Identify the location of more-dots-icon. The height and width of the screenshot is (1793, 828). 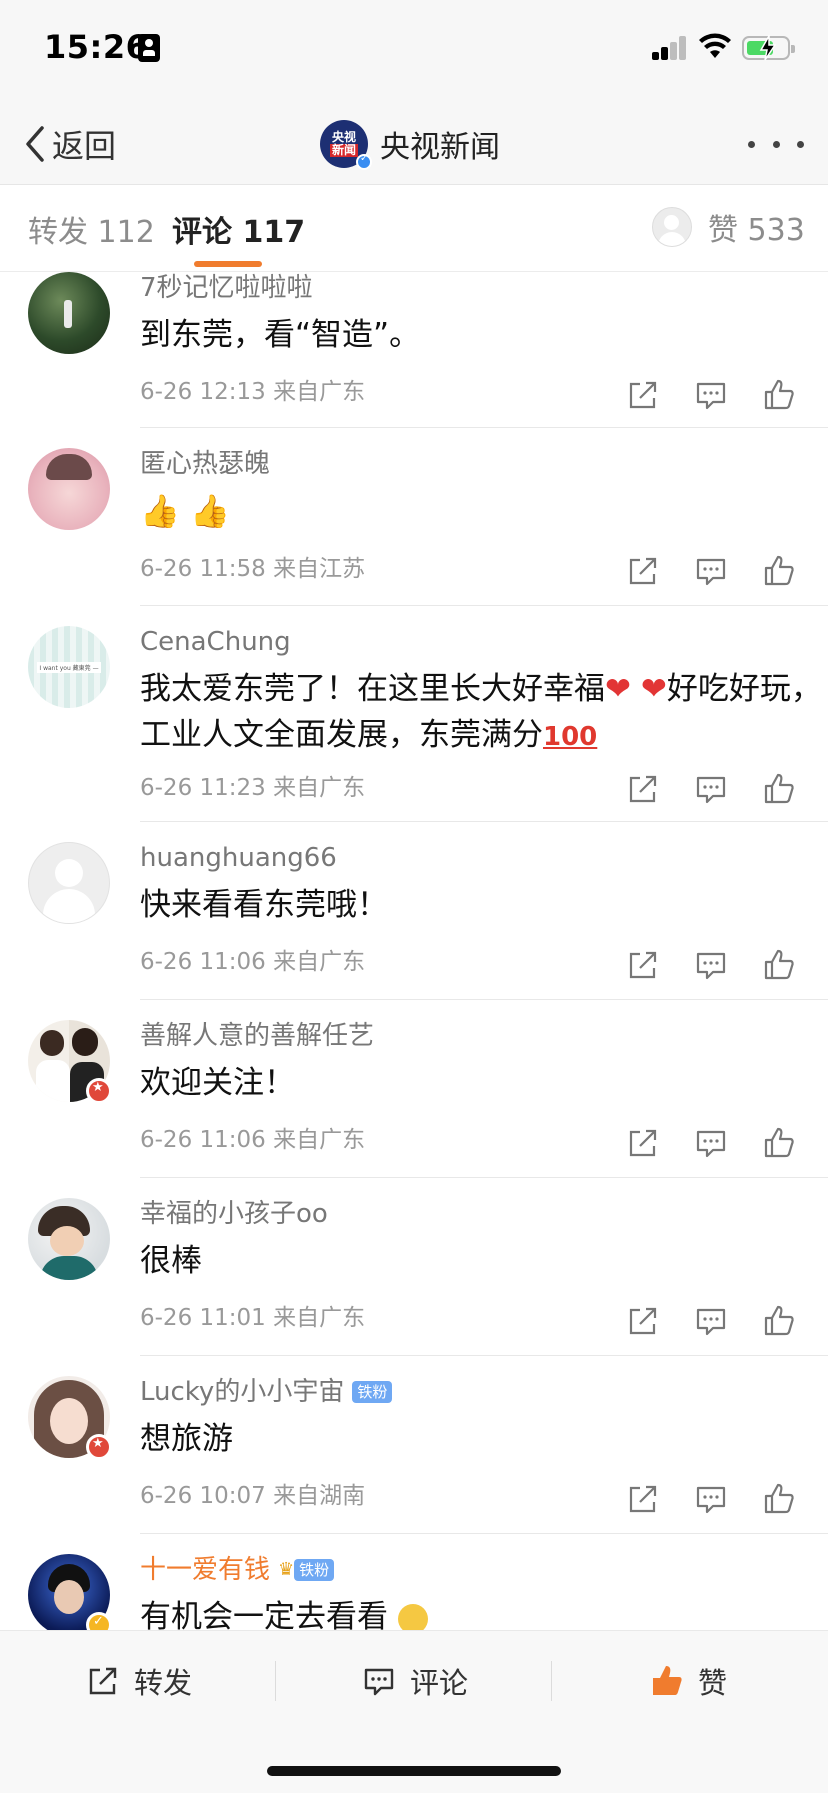
(776, 144).